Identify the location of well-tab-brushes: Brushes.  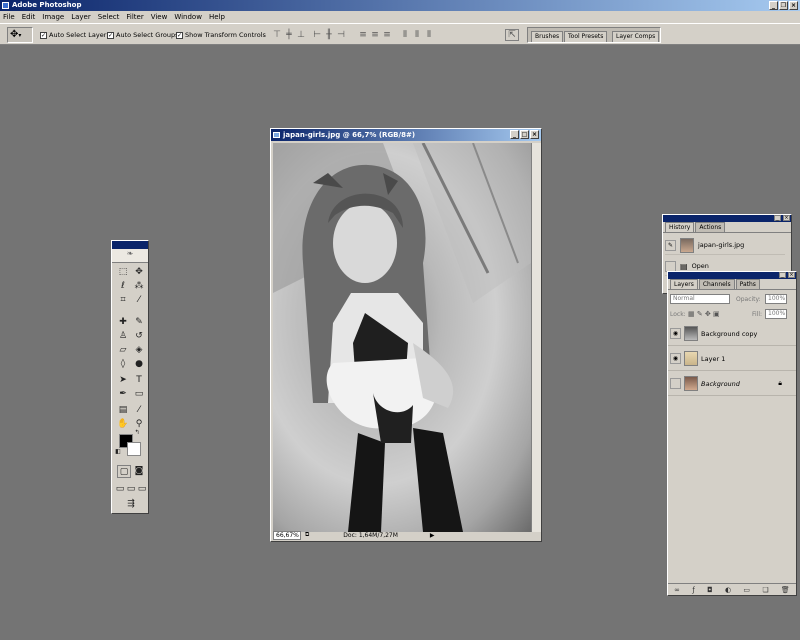
(547, 36).